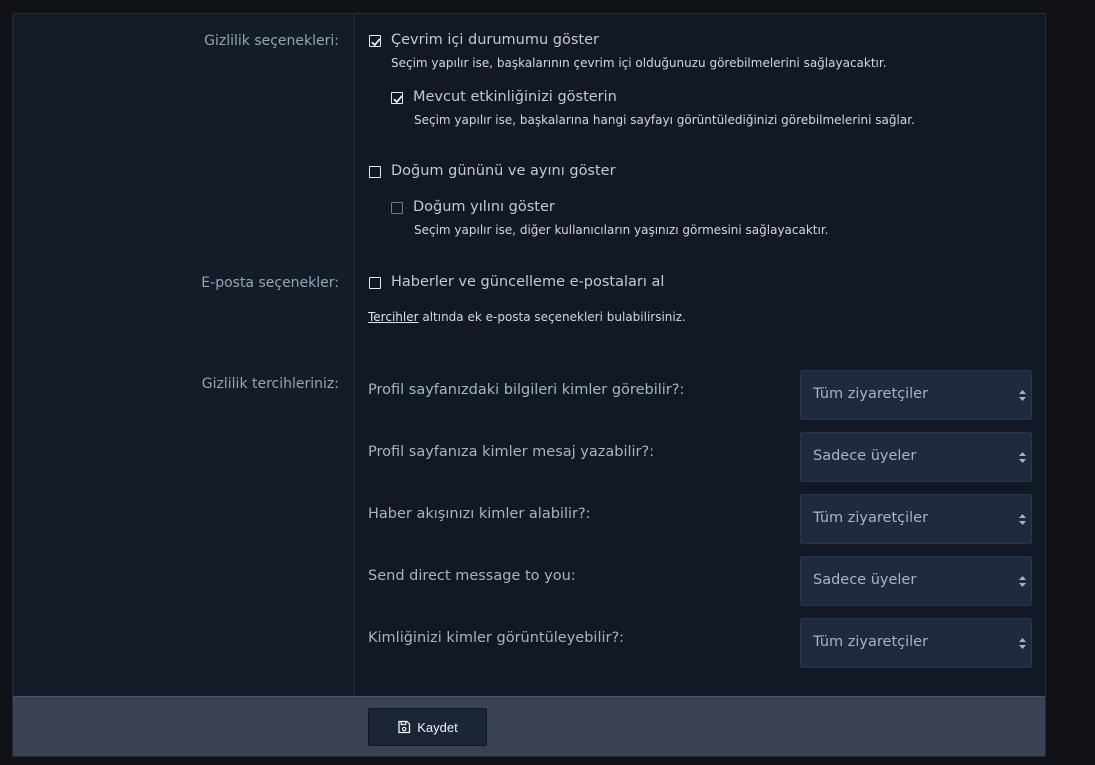 The width and height of the screenshot is (1095, 765). I want to click on show-activity-checkbox, so click(397, 98).